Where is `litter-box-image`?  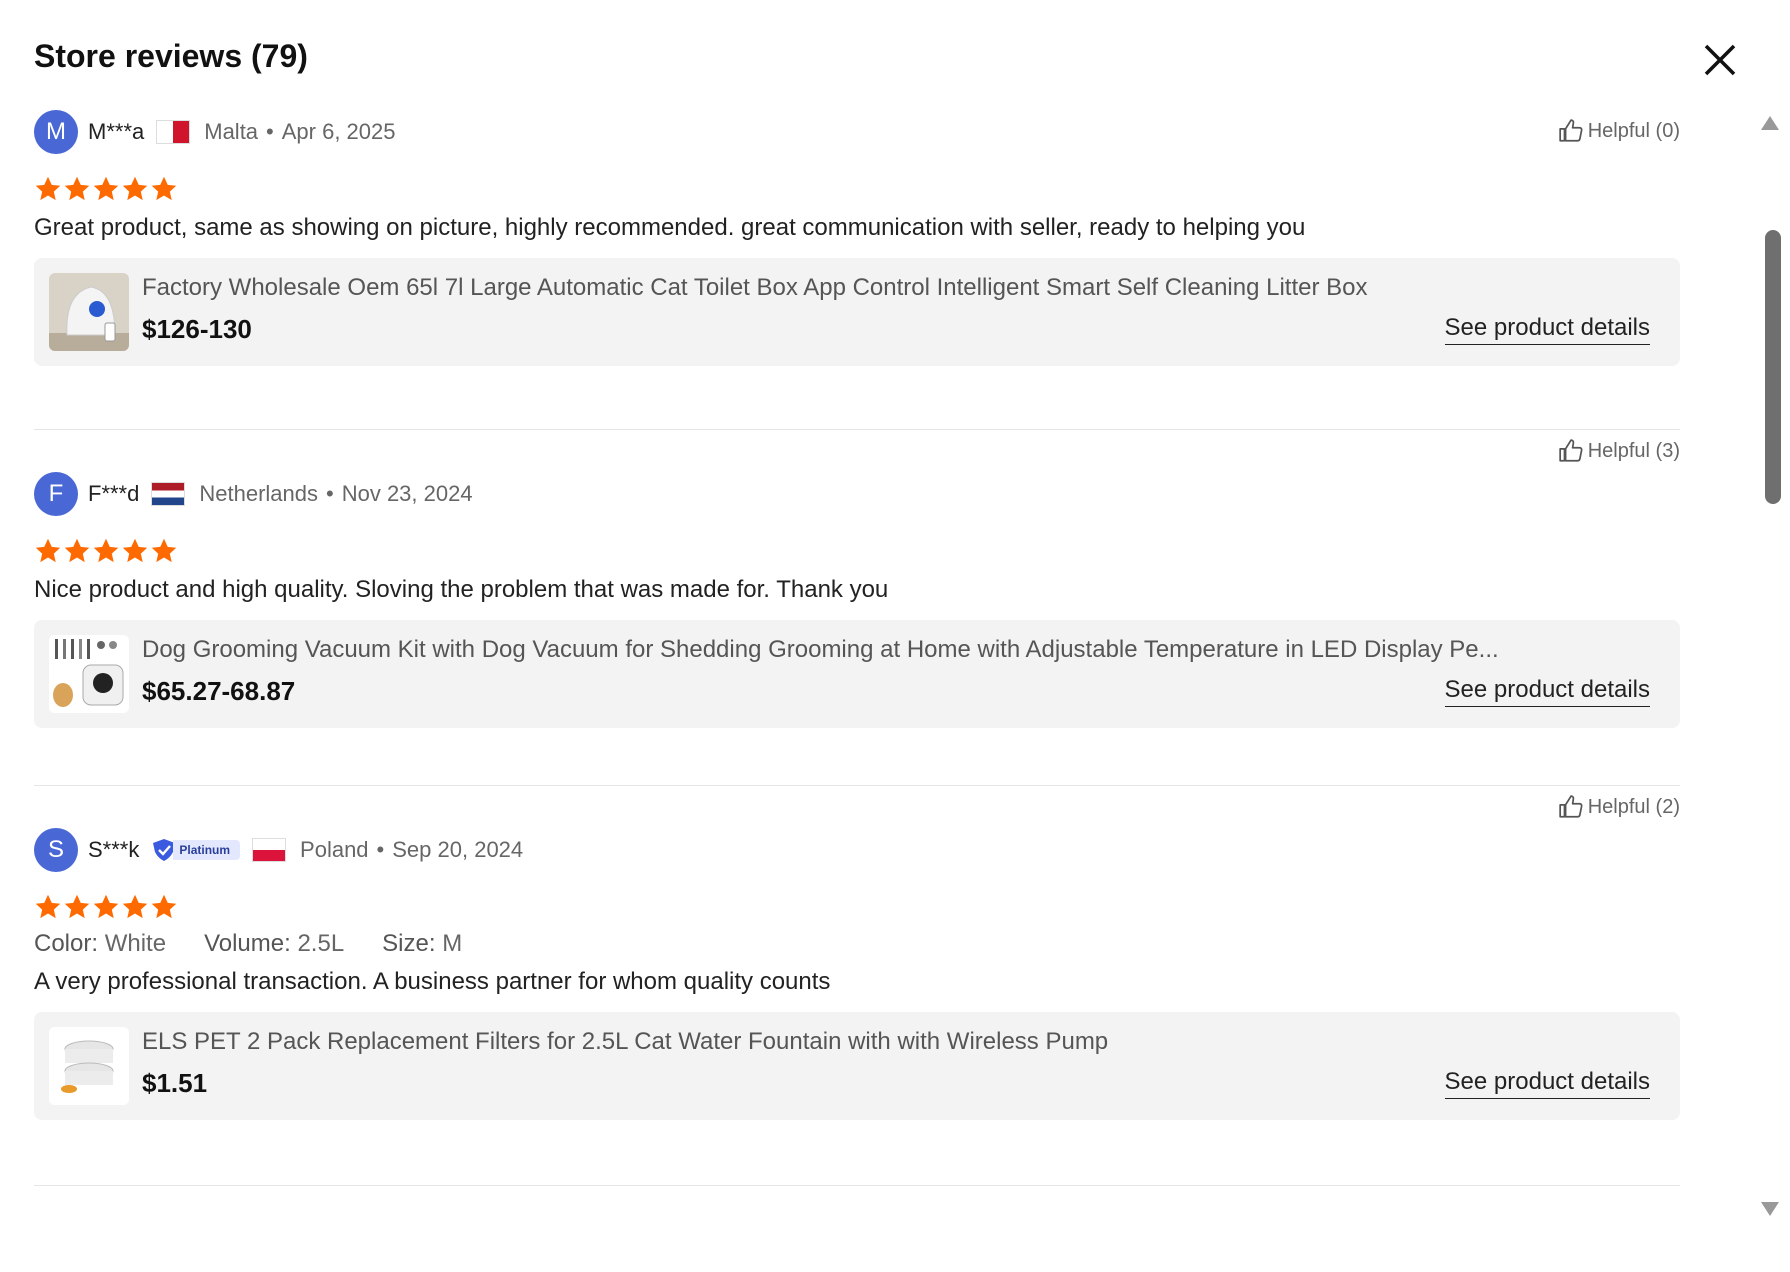 litter-box-image is located at coordinates (89, 312).